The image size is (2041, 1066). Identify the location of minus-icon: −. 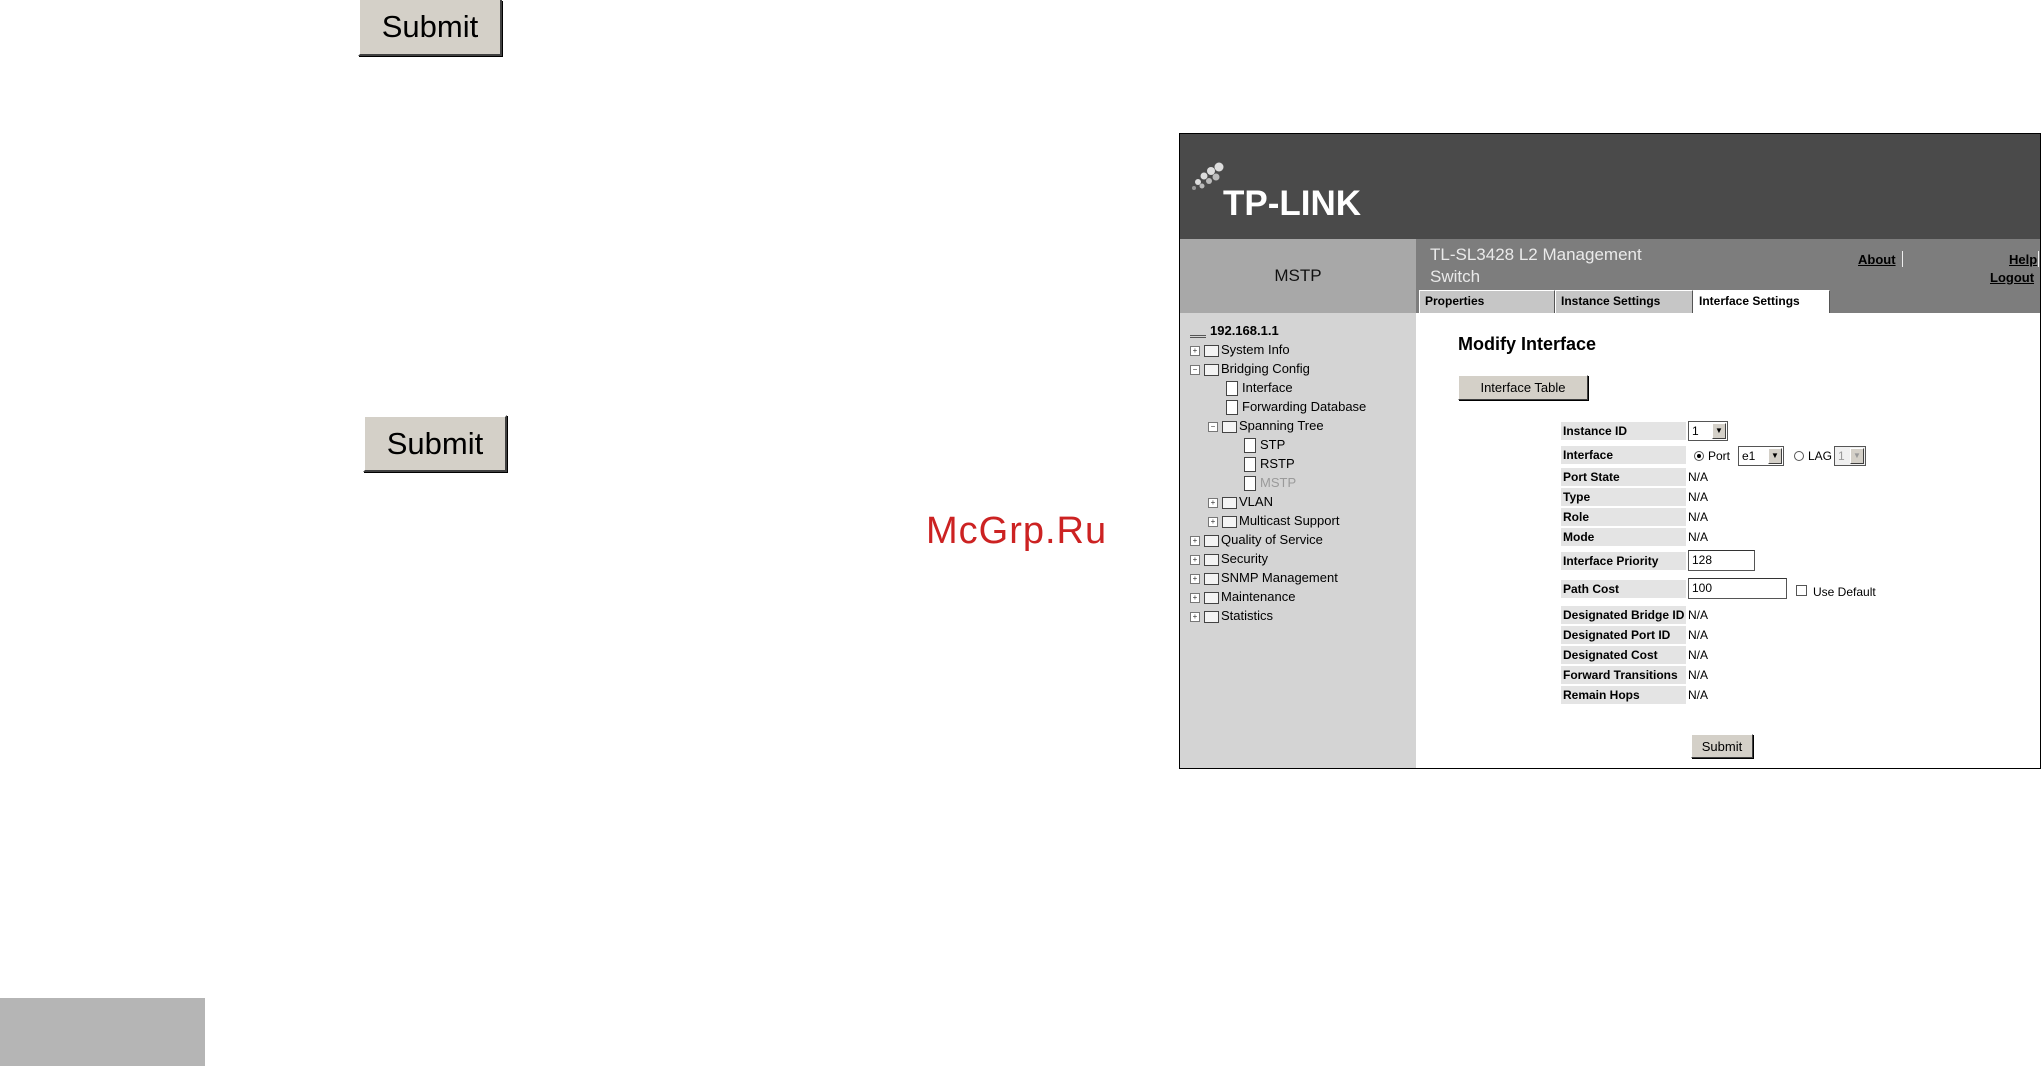
(1213, 426).